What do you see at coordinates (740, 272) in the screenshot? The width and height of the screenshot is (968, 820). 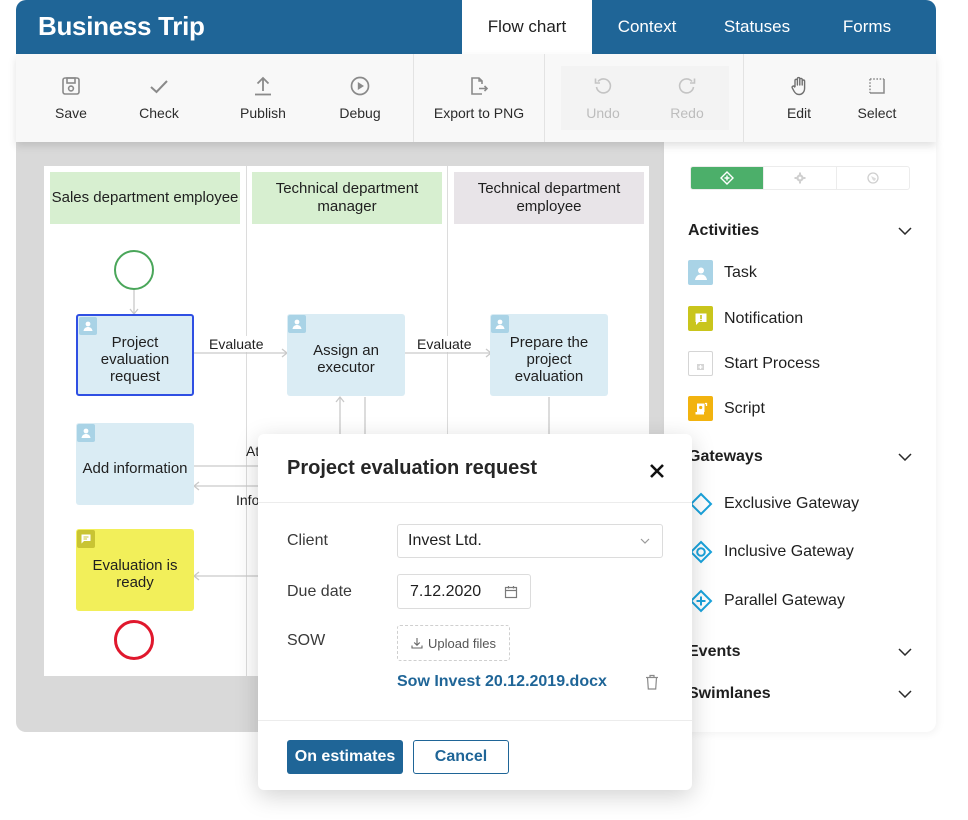 I see `palette-item-label: Task` at bounding box center [740, 272].